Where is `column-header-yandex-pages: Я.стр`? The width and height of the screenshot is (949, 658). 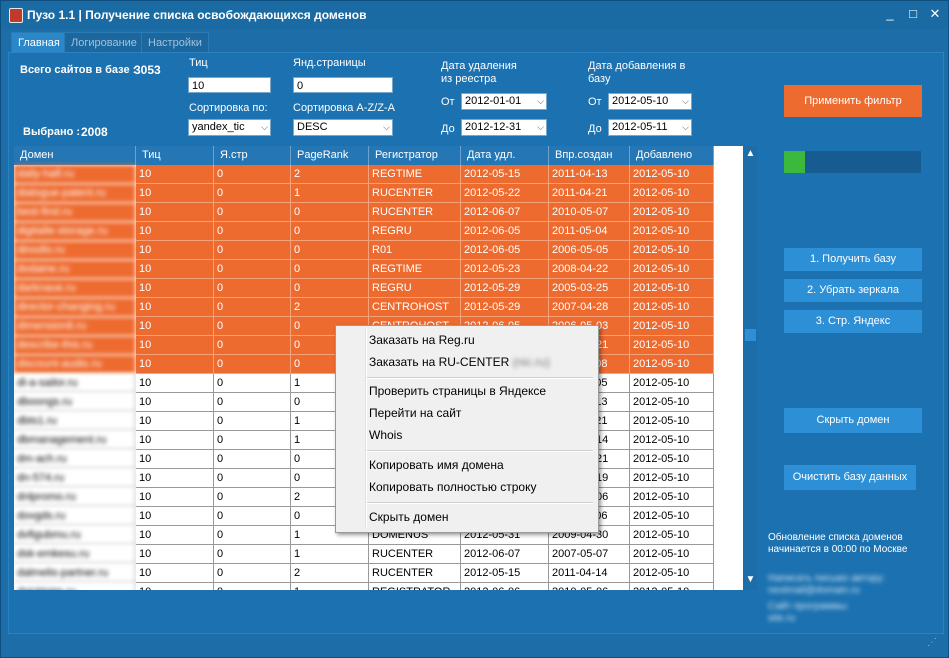 column-header-yandex-pages: Я.стр is located at coordinates (252, 155).